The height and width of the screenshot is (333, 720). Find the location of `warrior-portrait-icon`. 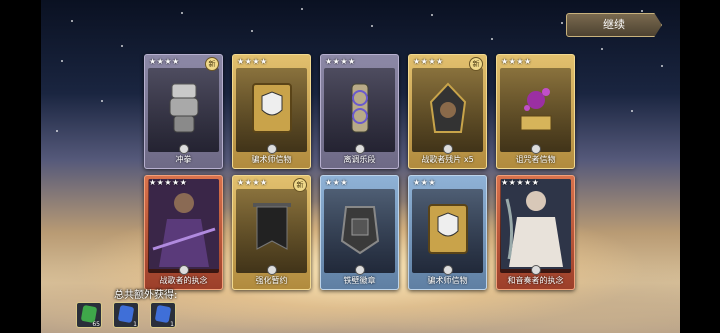

warrior-portrait-icon is located at coordinates (183, 226).